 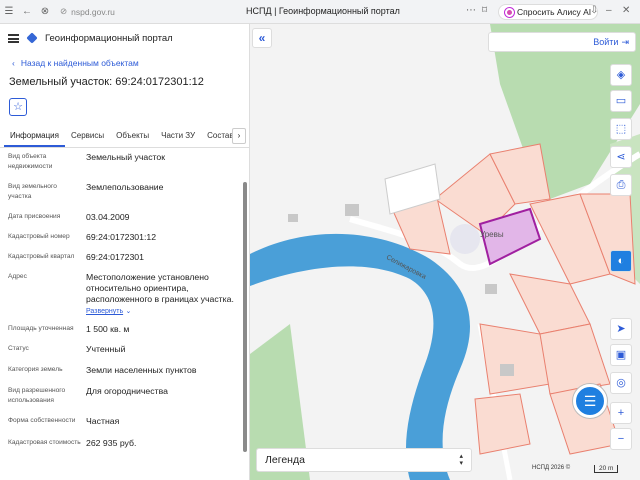 I want to click on panel-scrollbar, so click(x=245, y=317).